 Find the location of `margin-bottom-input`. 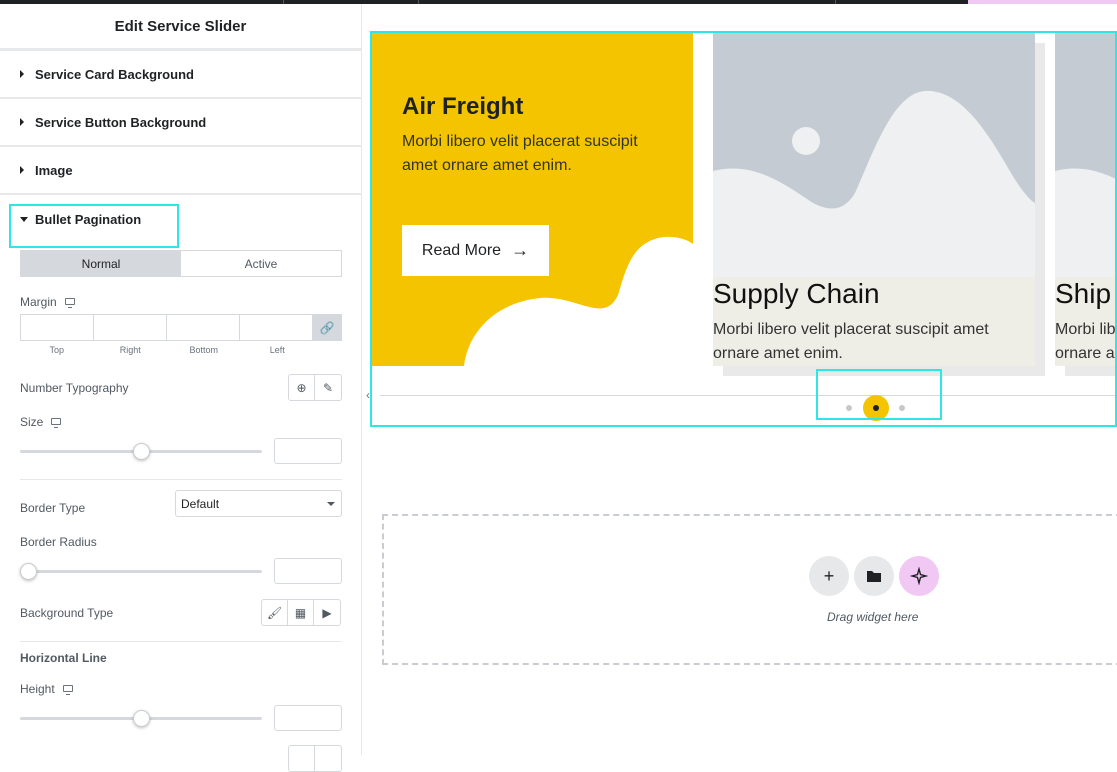

margin-bottom-input is located at coordinates (203, 327).